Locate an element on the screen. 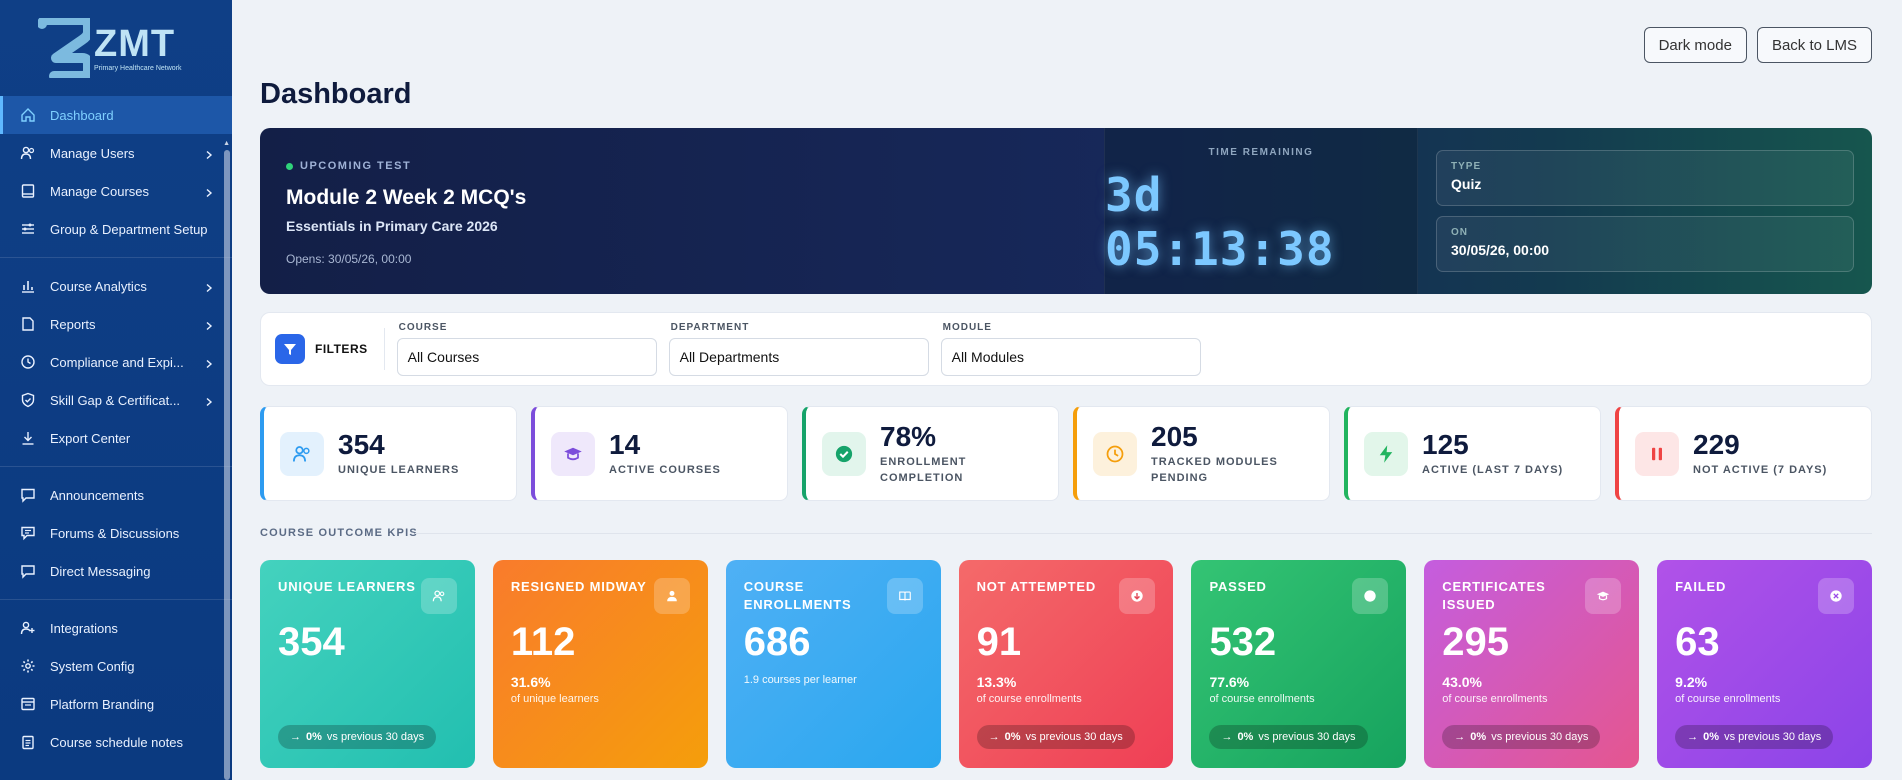 The width and height of the screenshot is (1902, 780). kpi-title: UNIQUE LEARNERS is located at coordinates (347, 586).